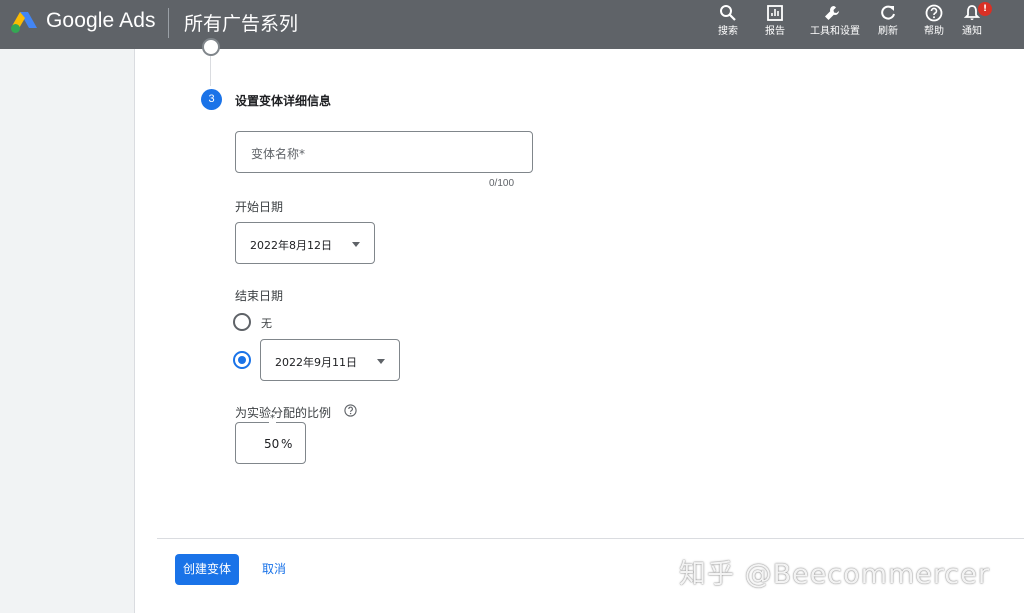 This screenshot has height=613, width=1024. Describe the element at coordinates (274, 569) in the screenshot. I see `cancel-button: 取消` at that location.